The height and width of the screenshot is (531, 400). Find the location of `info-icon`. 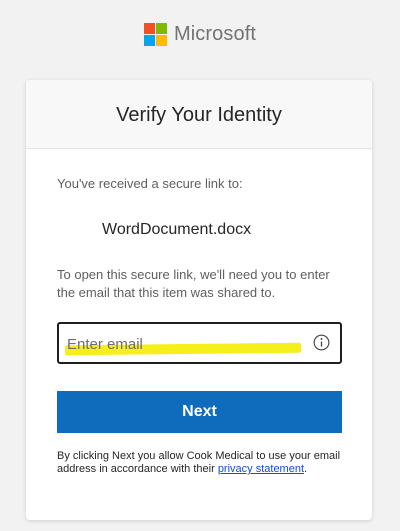

info-icon is located at coordinates (321, 342).